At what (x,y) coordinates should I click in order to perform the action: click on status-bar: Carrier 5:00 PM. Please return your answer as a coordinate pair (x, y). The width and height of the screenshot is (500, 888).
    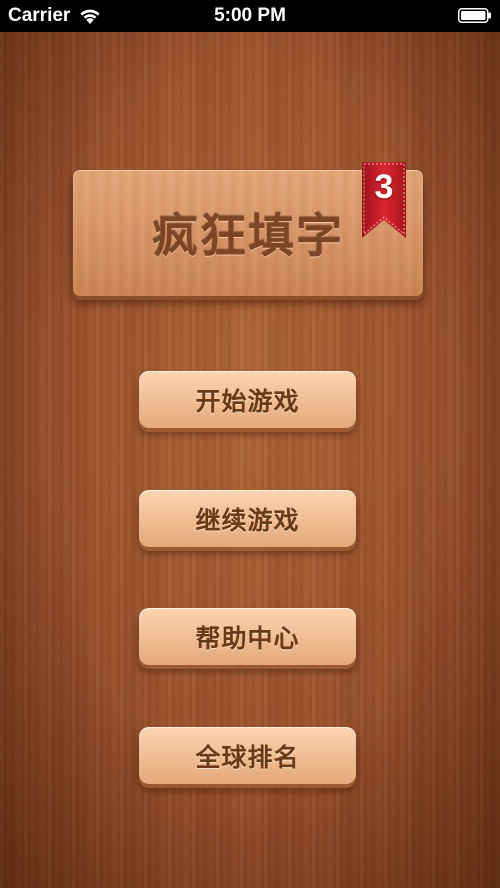
    Looking at the image, I should click on (250, 16).